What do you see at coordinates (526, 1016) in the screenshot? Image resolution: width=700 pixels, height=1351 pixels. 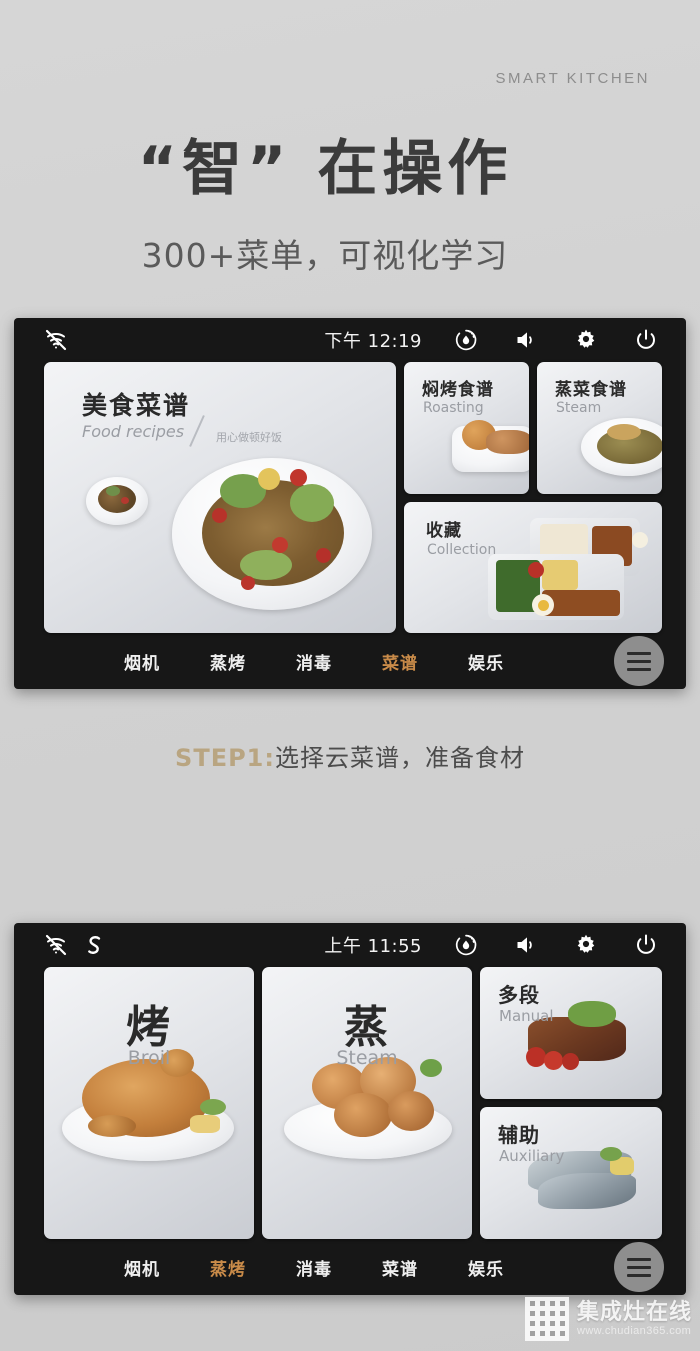 I see `card-manual-subtitle: Manual` at bounding box center [526, 1016].